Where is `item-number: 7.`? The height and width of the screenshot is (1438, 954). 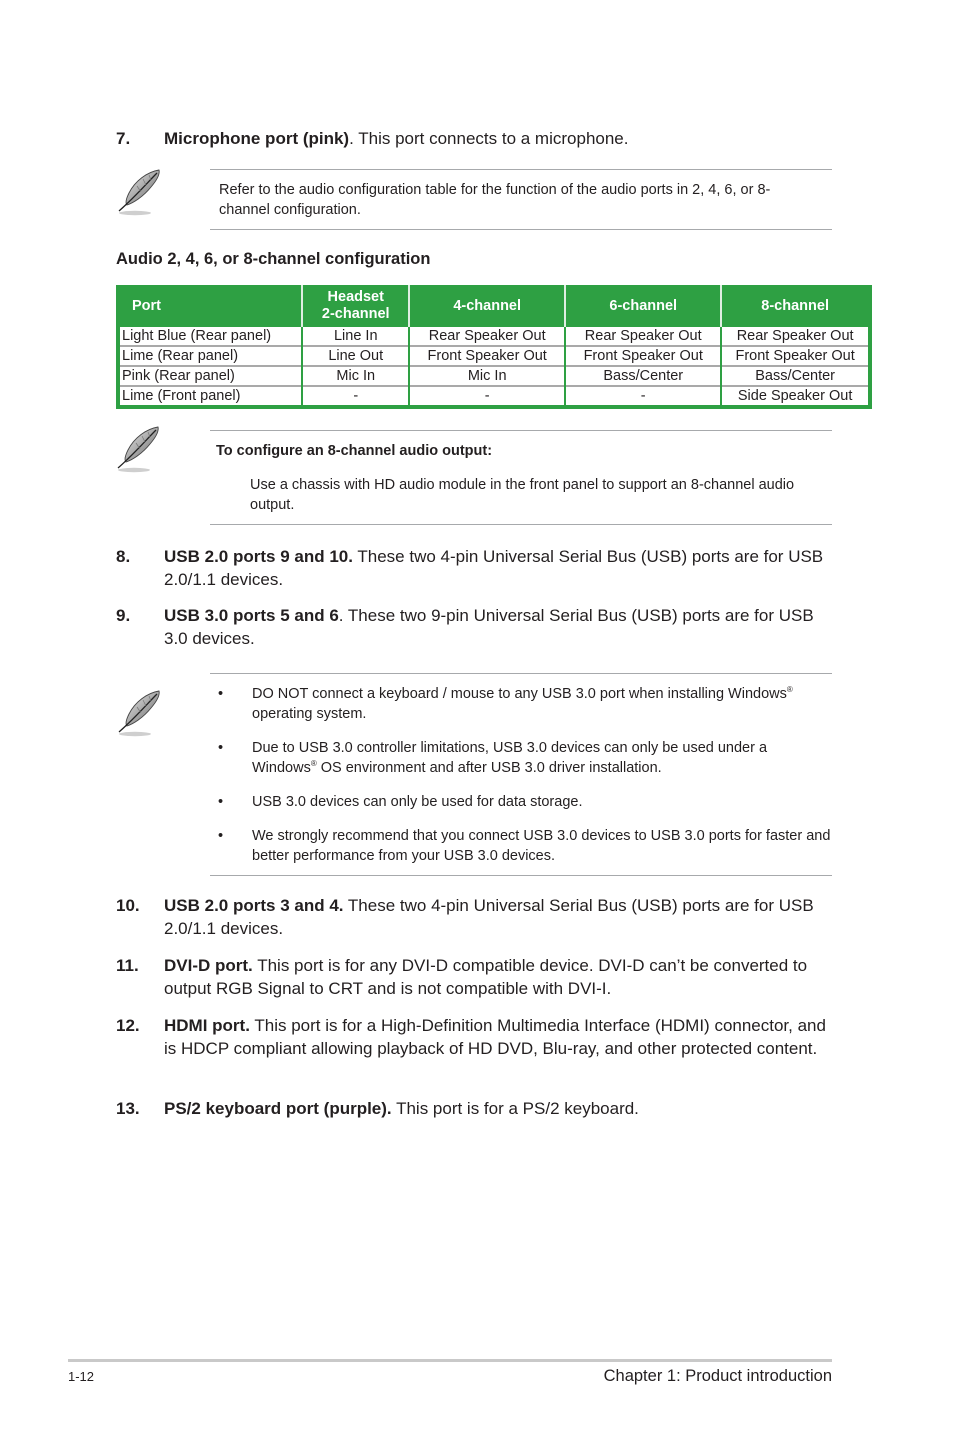
item-number: 7. is located at coordinates (123, 138).